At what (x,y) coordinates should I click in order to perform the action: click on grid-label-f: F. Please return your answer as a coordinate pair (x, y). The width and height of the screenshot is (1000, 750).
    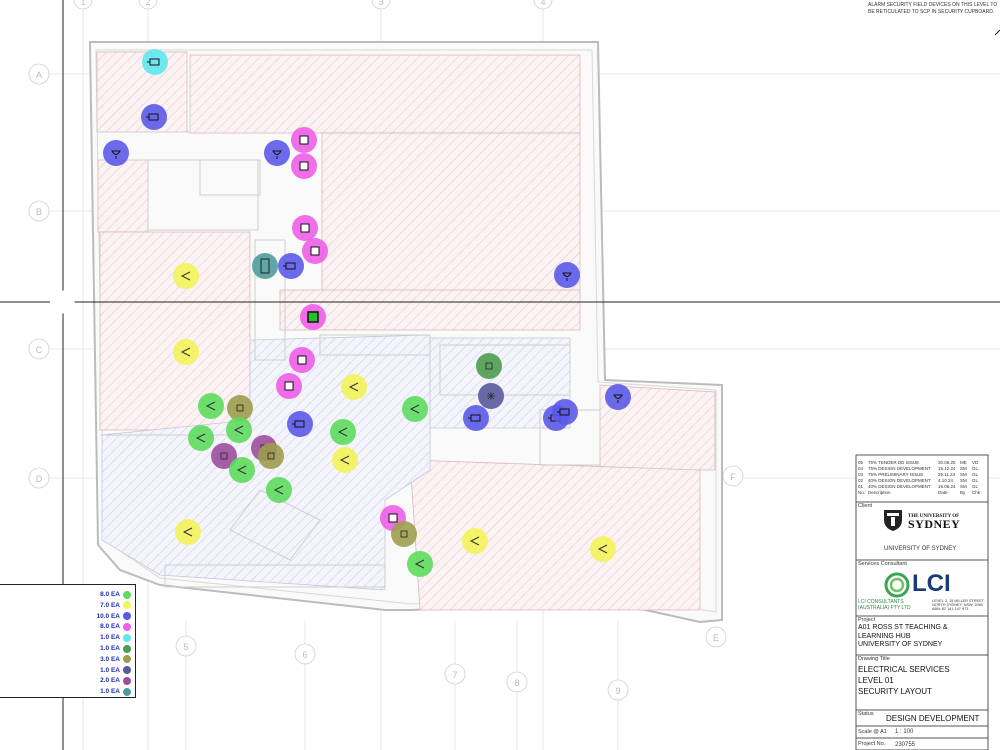
    Looking at the image, I should click on (733, 477).